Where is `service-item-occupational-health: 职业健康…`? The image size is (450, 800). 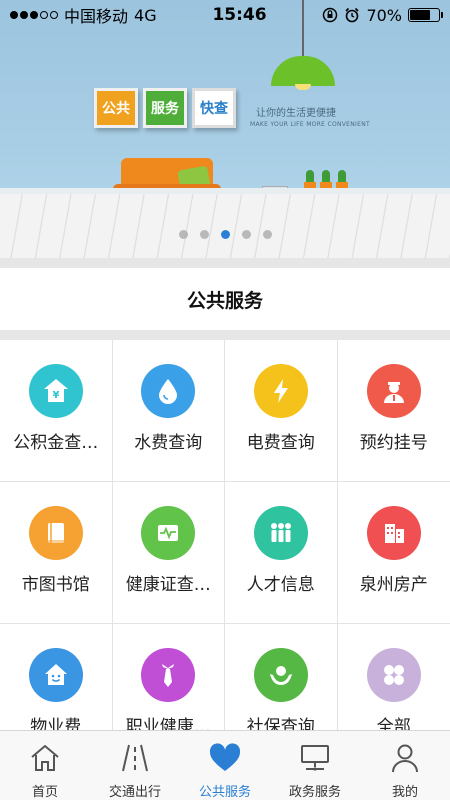
service-item-occupational-health: 职业健康… is located at coordinates (169, 677).